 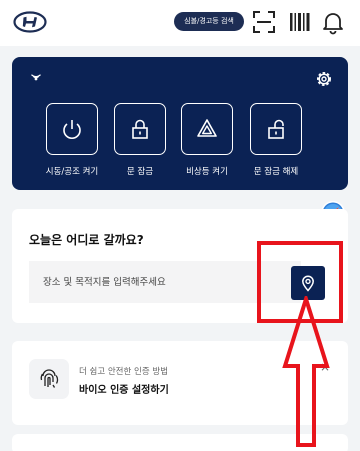 What do you see at coordinates (325, 367) in the screenshot?
I see `close-icon: ×` at bounding box center [325, 367].